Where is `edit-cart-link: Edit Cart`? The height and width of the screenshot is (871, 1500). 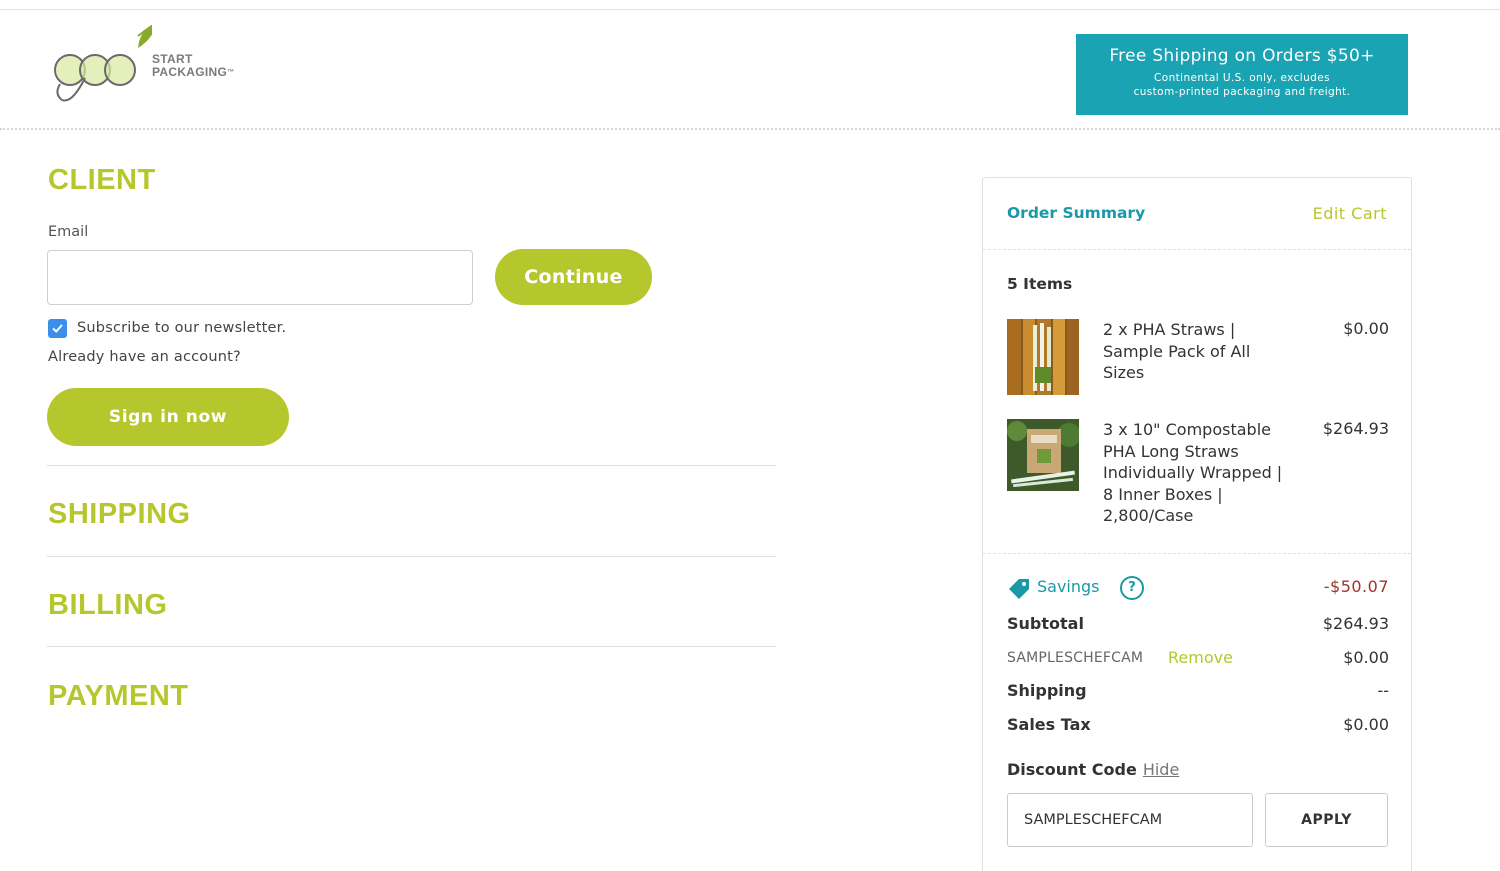
edit-cart-link: Edit Cart is located at coordinates (1350, 213).